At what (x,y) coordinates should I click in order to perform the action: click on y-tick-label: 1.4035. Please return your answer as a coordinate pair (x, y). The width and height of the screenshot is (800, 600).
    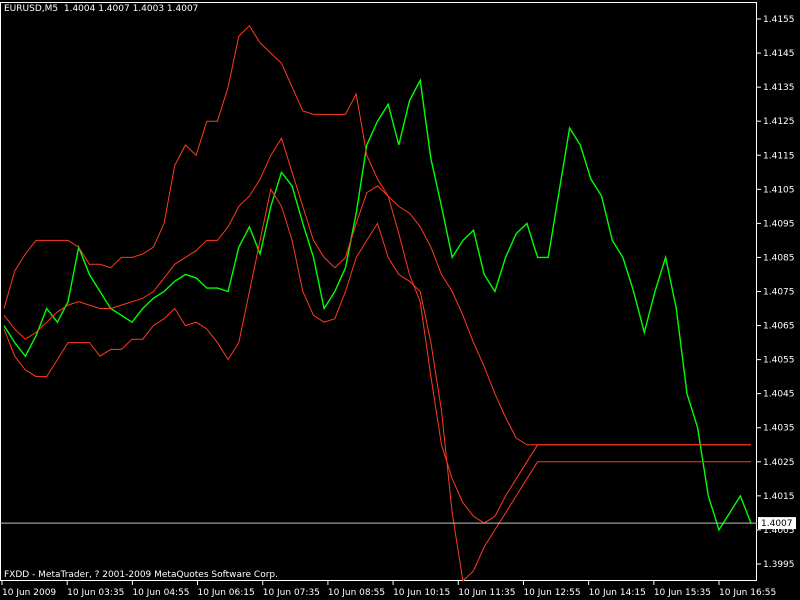
    Looking at the image, I should click on (779, 429).